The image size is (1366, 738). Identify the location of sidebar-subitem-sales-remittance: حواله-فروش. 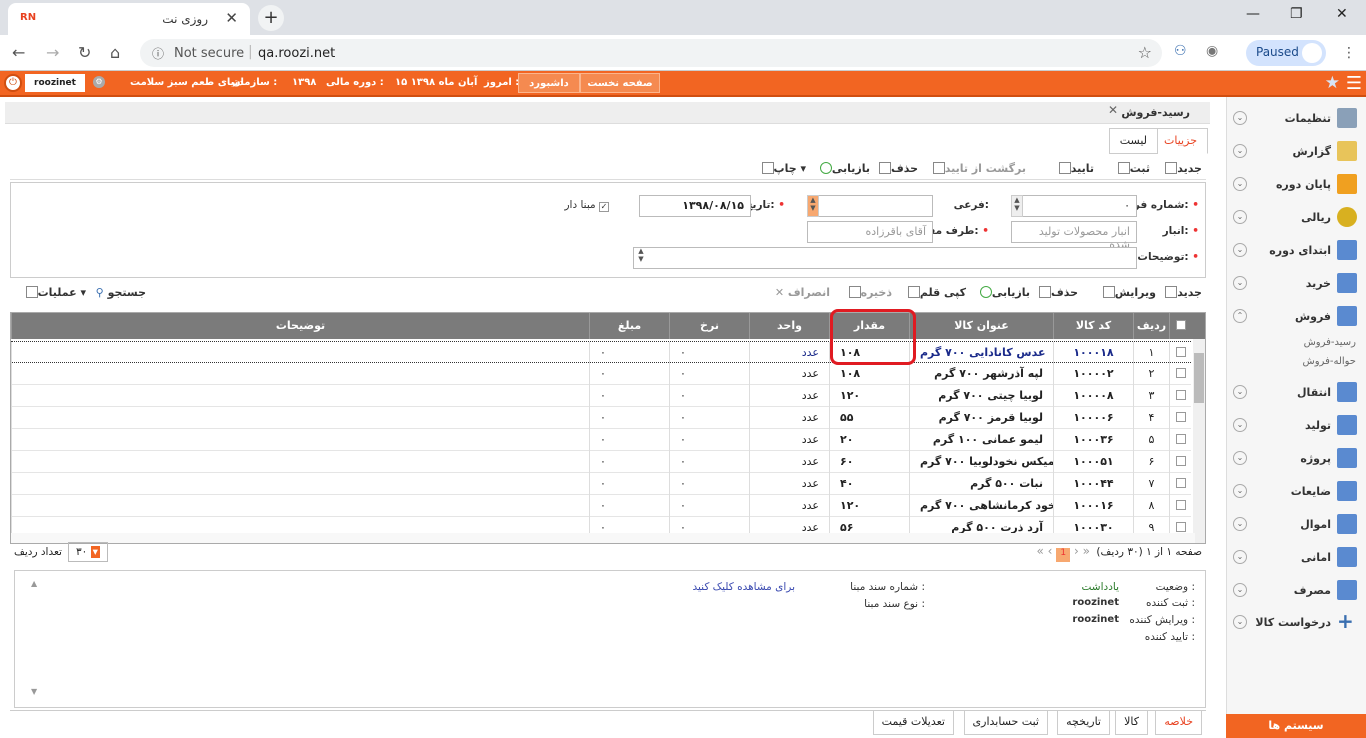
(1329, 361).